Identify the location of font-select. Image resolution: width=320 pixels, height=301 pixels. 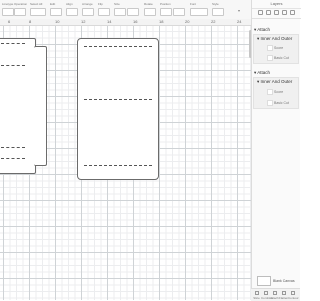
(199, 12).